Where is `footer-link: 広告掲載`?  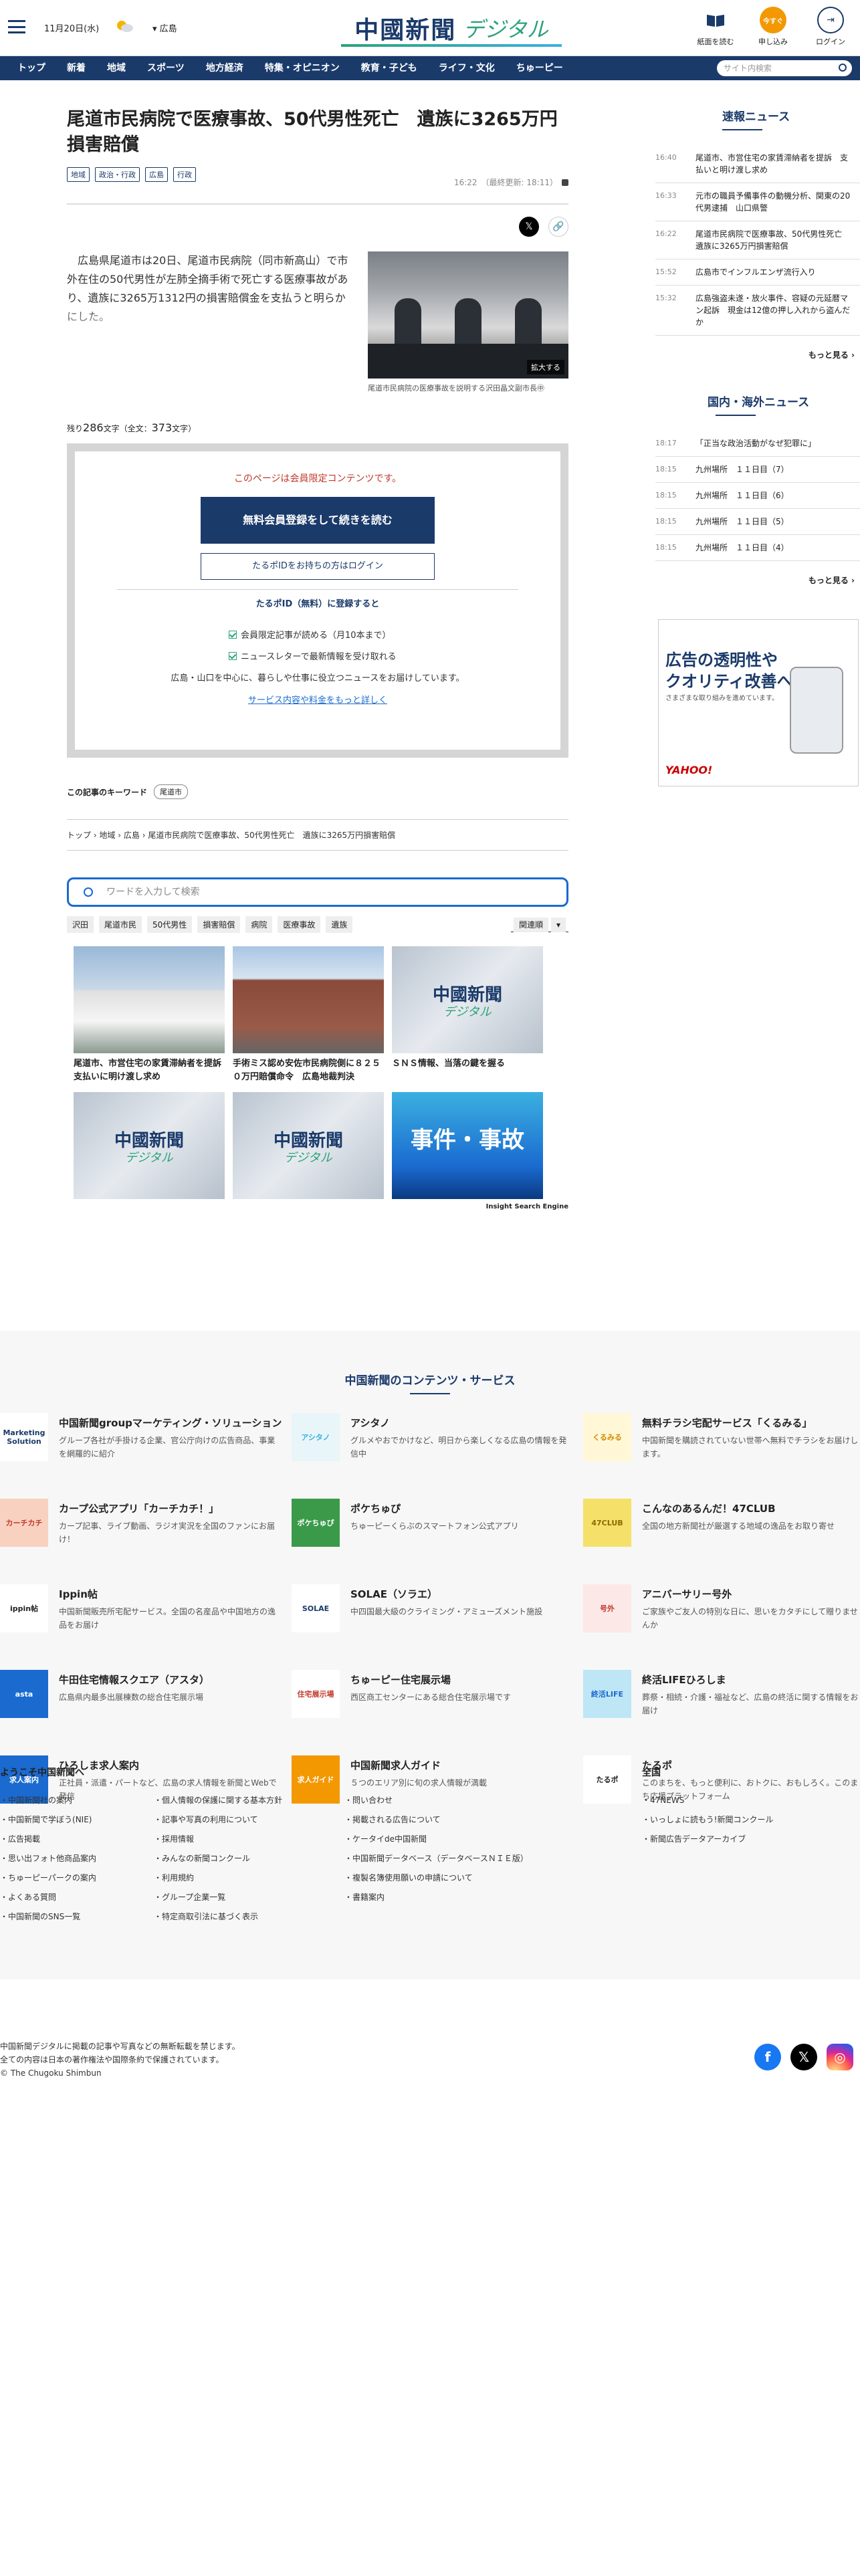 footer-link: 広告掲載 is located at coordinates (20, 1839).